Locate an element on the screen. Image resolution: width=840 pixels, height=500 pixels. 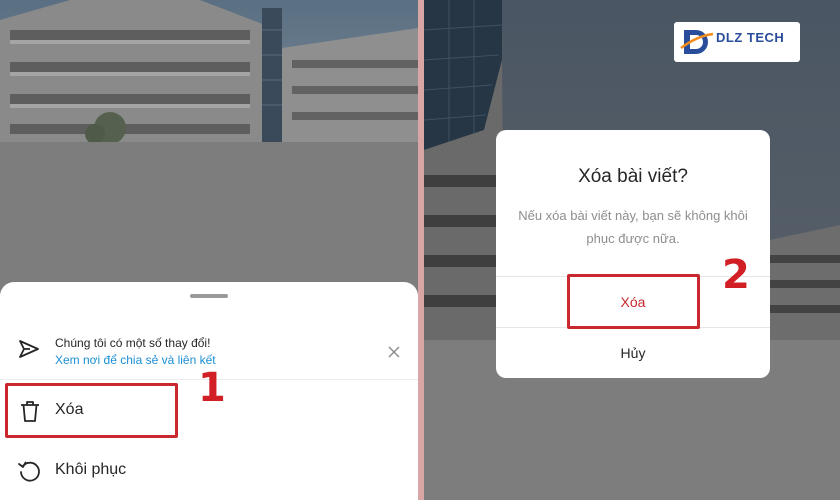
dialog-title: Xóa bài viết? is located at coordinates (633, 176).